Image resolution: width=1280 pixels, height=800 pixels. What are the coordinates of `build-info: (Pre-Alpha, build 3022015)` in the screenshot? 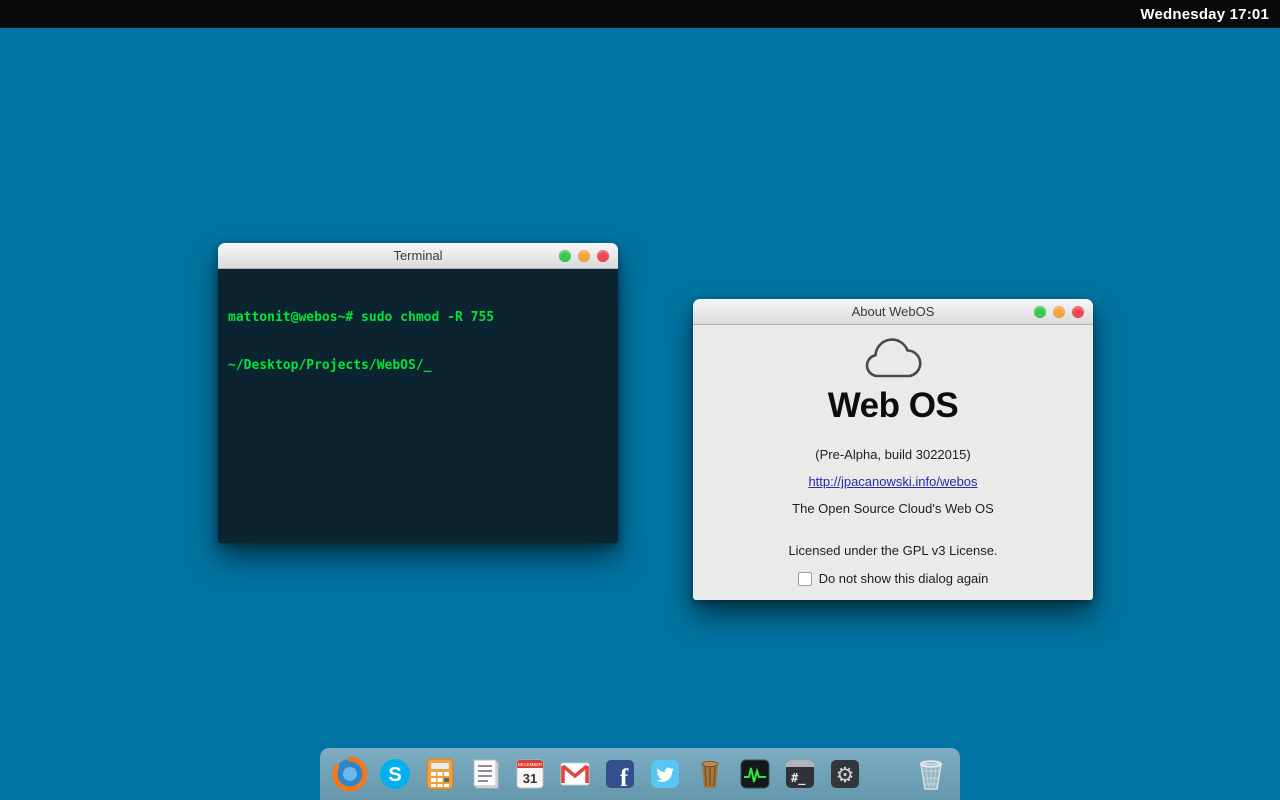 It's located at (893, 454).